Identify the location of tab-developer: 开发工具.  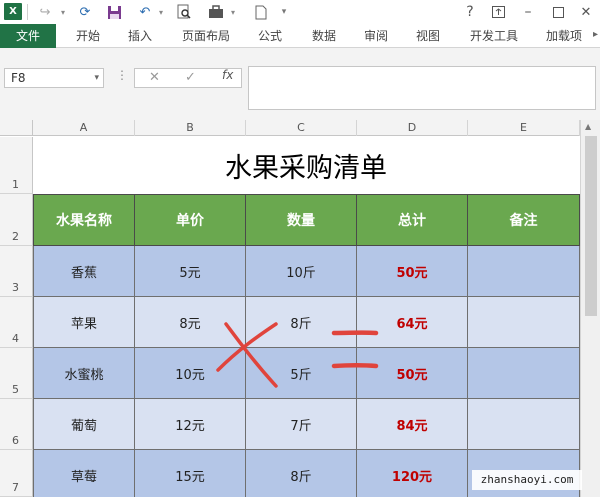
(494, 36).